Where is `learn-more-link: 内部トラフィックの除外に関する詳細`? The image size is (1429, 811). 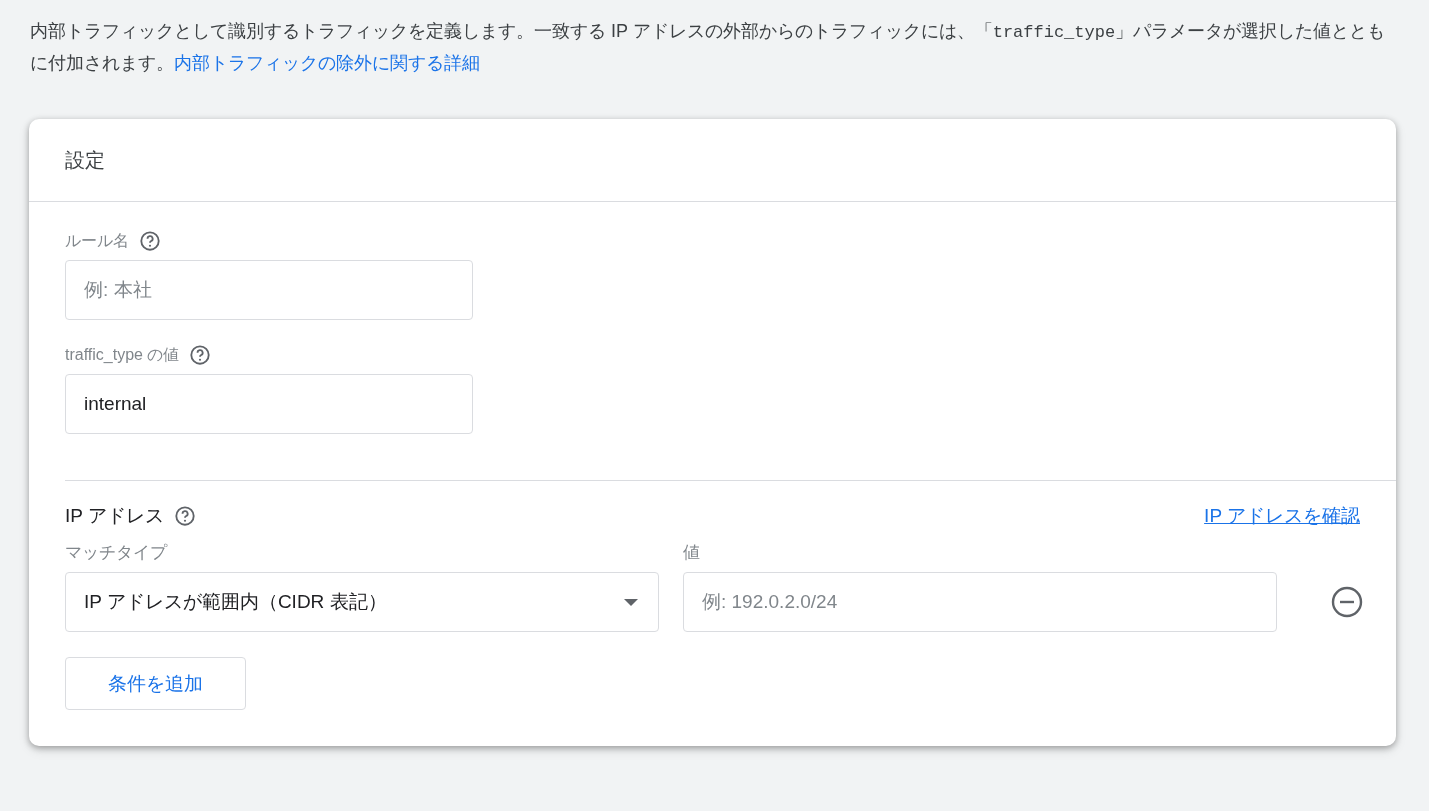
learn-more-link: 内部トラフィックの除外に関する詳細 is located at coordinates (327, 63).